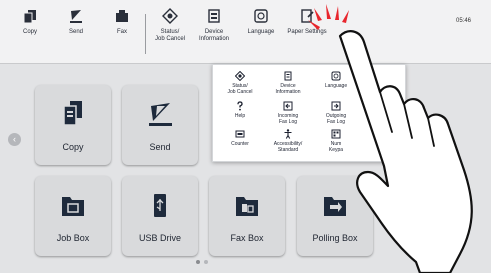 The image size is (491, 273). I want to click on help-icon, so click(240, 106).